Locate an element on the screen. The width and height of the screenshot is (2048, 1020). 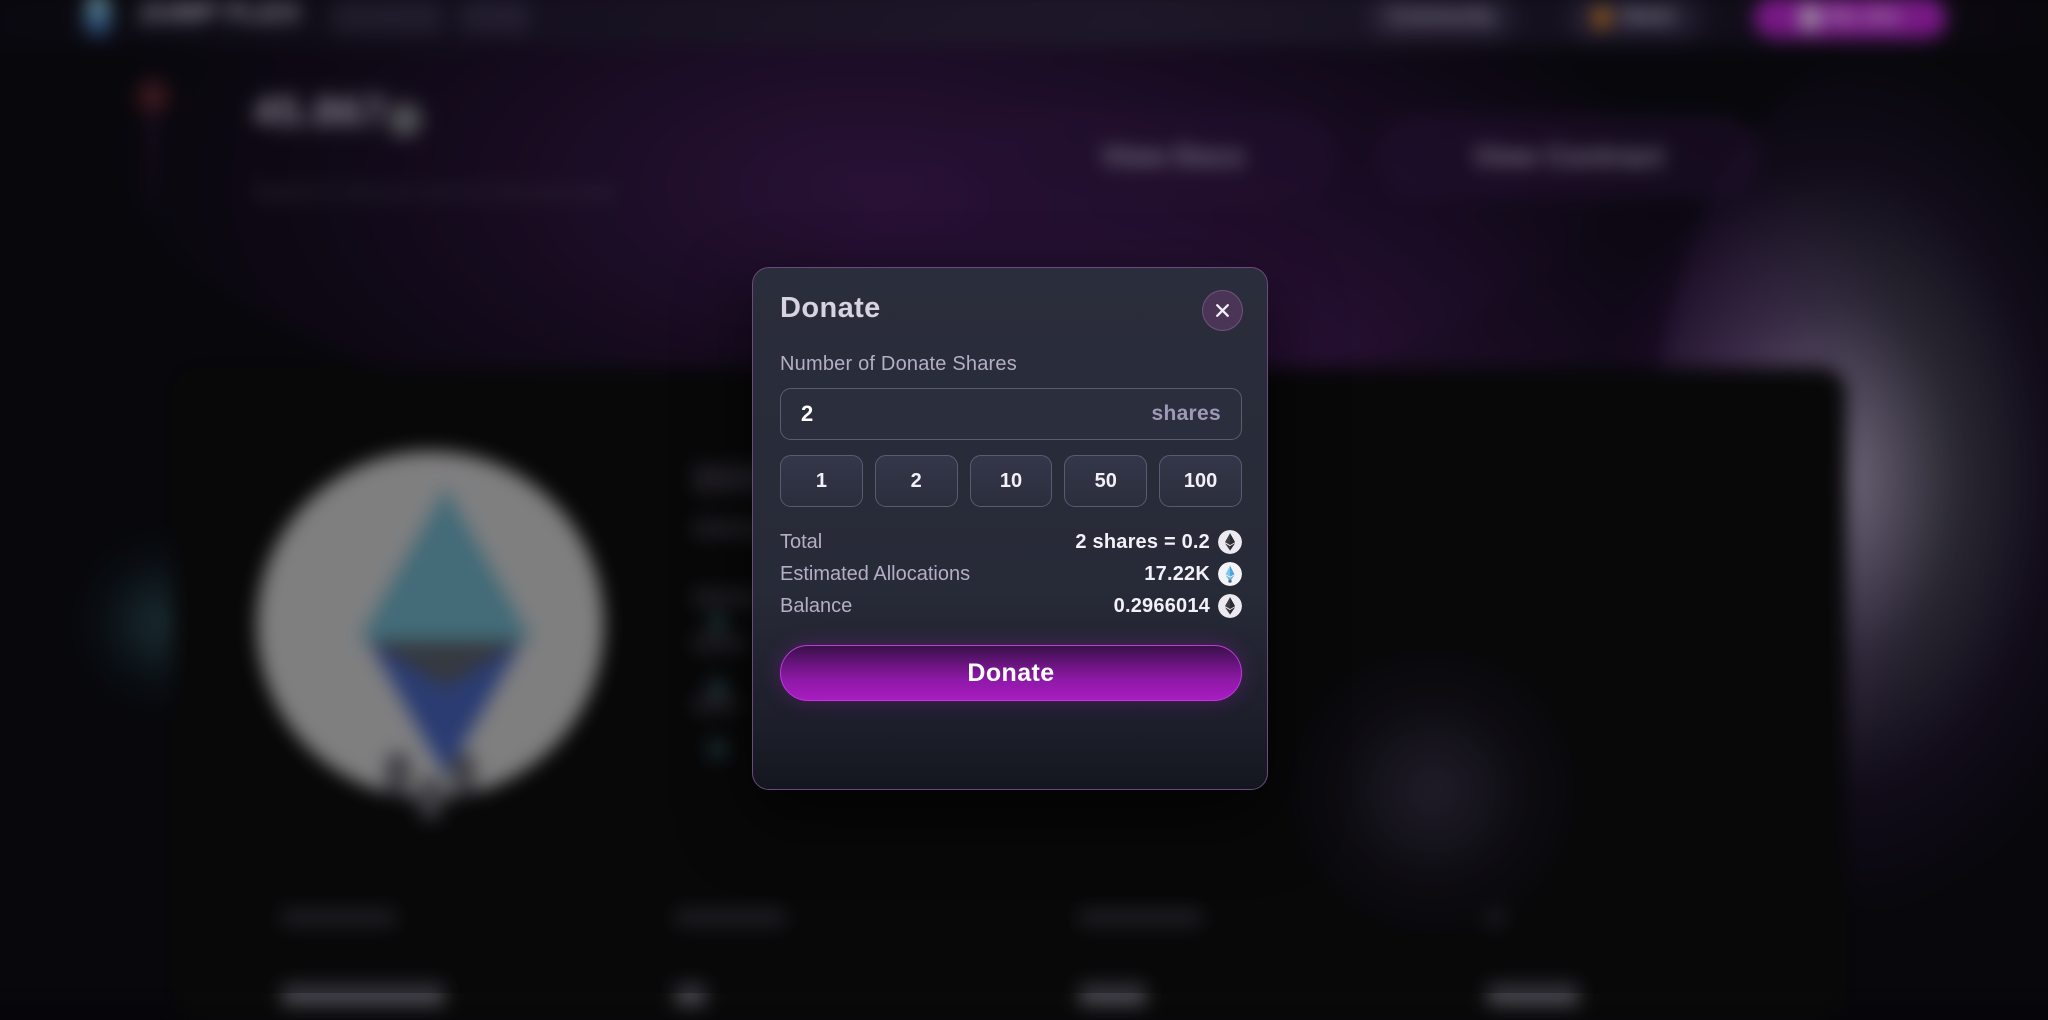
summary-value-balance: 0.2966014 is located at coordinates (1162, 606).